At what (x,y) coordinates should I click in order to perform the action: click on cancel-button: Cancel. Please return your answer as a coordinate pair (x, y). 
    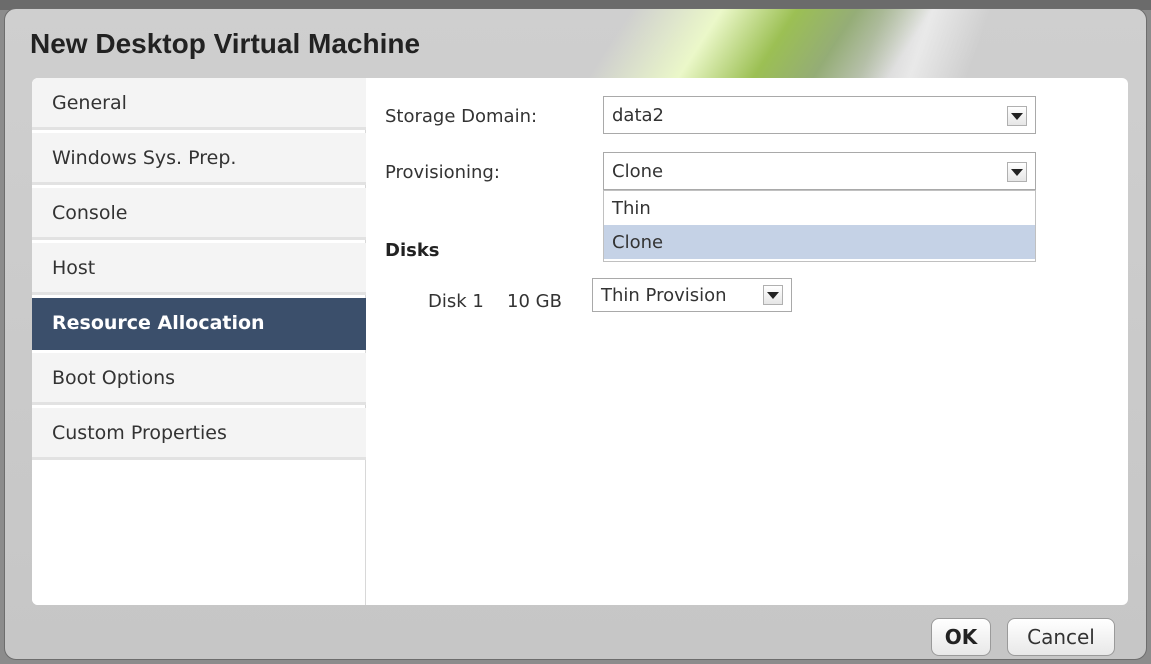
    Looking at the image, I should click on (1061, 637).